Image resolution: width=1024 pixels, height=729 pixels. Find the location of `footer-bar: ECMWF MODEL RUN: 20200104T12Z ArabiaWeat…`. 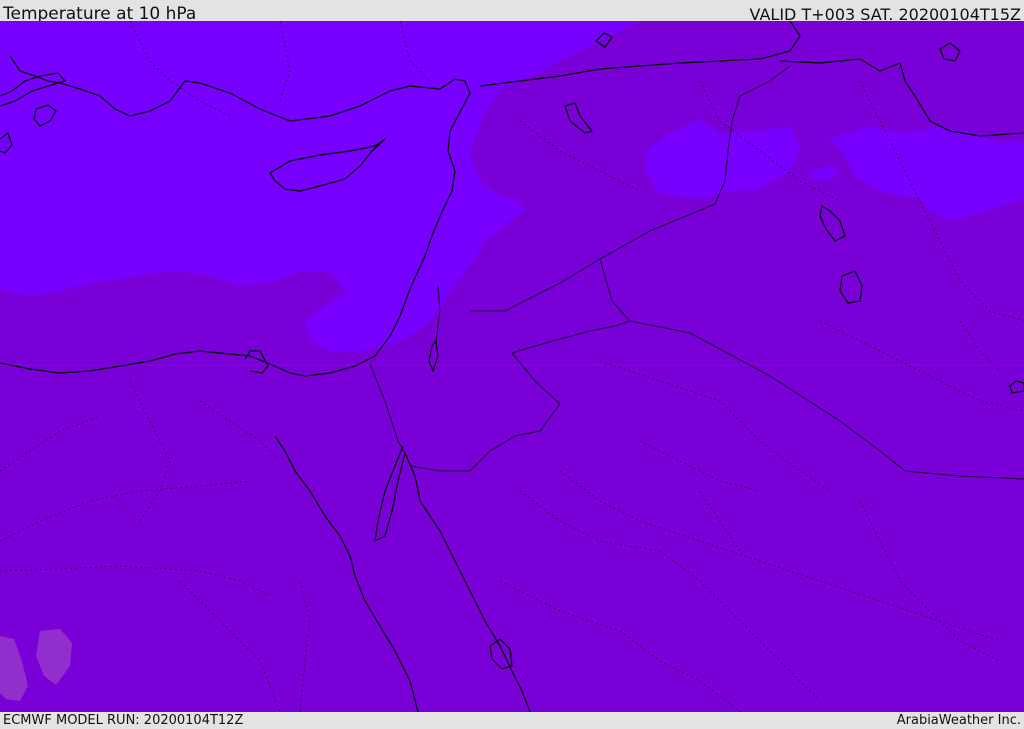

footer-bar: ECMWF MODEL RUN: 20200104T12Z ArabiaWeat… is located at coordinates (512, 720).